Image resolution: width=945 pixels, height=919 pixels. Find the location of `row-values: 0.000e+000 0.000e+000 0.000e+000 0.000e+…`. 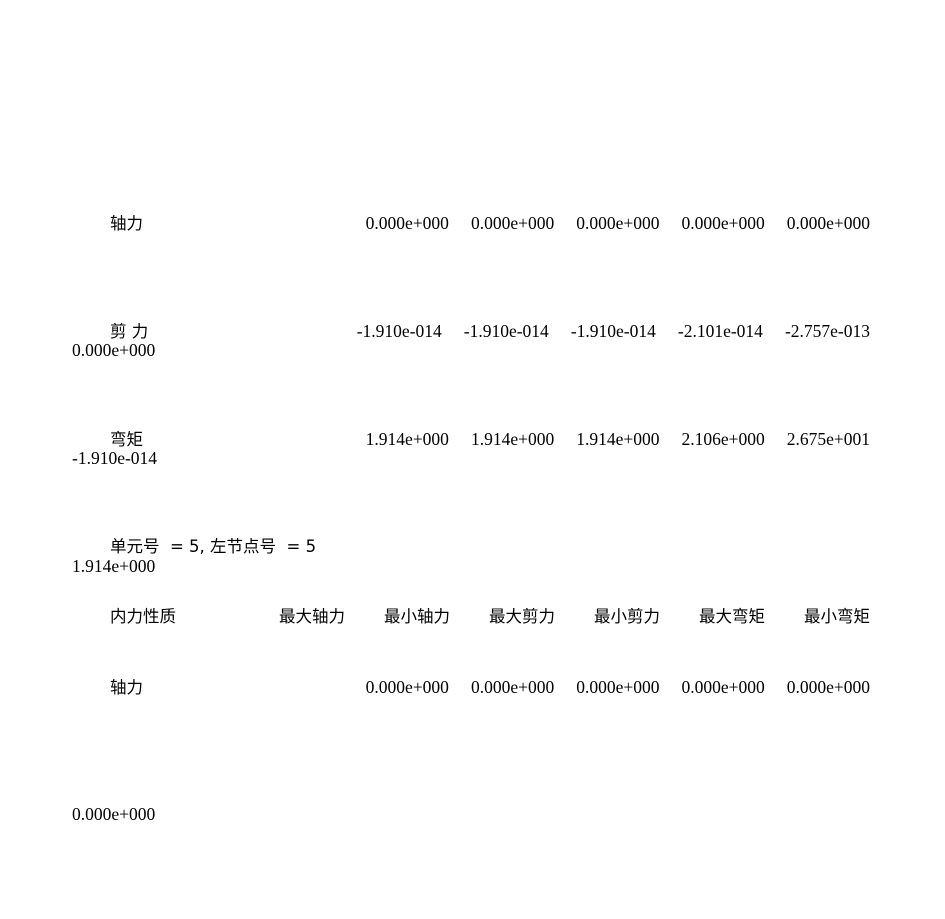

row-values: 0.000e+000 0.000e+000 0.000e+000 0.000e+… is located at coordinates (565, 687).